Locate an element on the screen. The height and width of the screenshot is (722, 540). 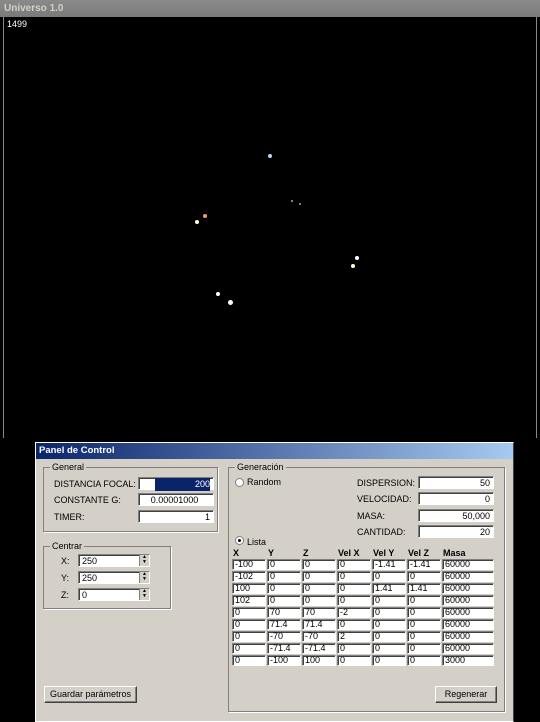
table-cell: 102 is located at coordinates (249, 600).